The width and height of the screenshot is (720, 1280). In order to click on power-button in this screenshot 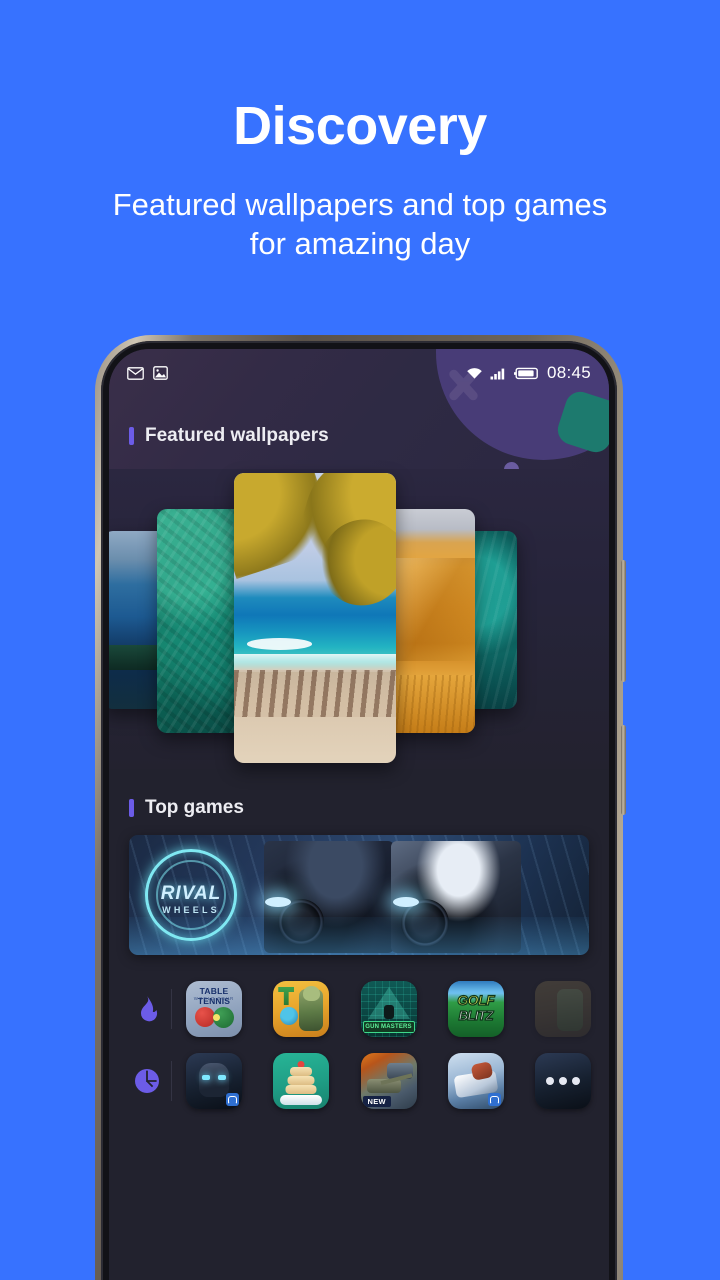, I will do `click(623, 770)`.